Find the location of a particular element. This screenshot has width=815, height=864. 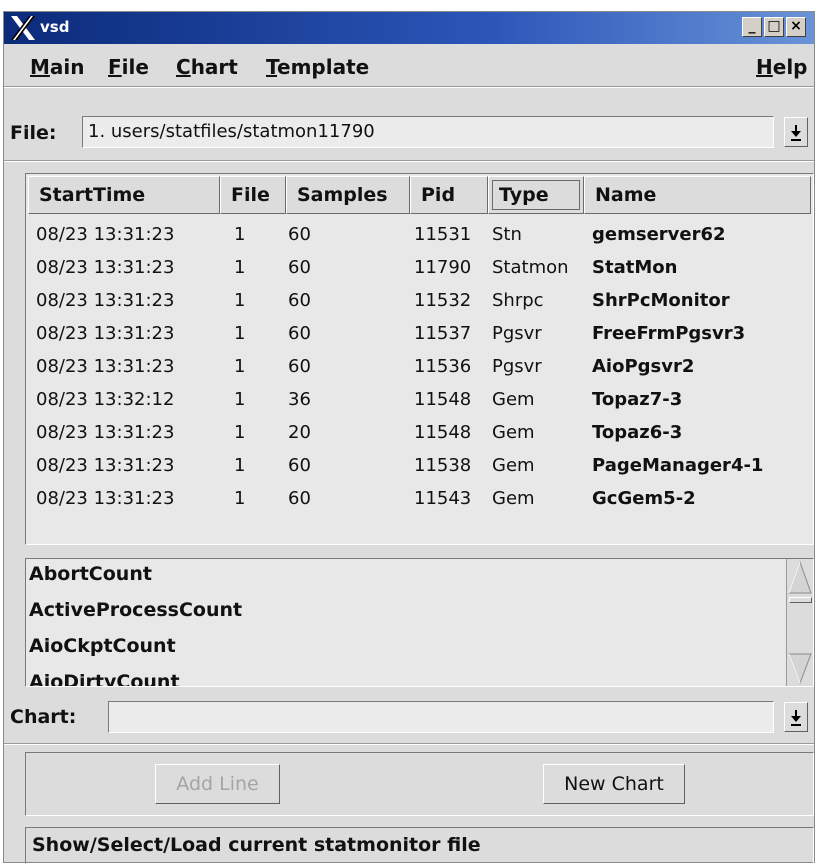

menu-chart: Chart is located at coordinates (207, 67).